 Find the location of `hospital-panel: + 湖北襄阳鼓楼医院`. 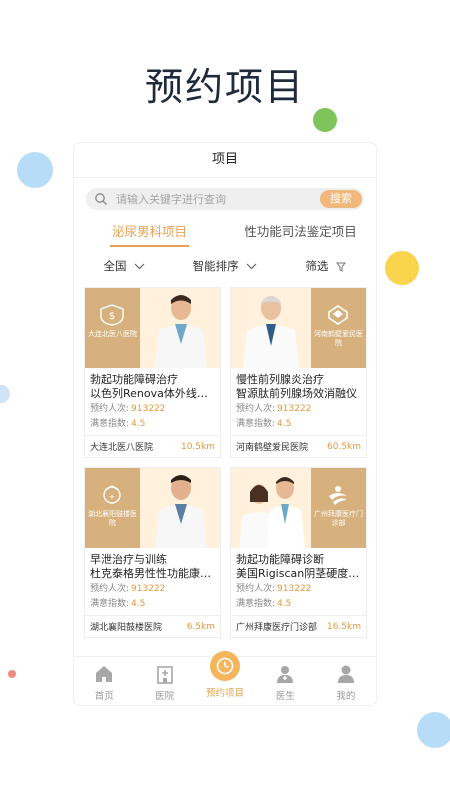

hospital-panel: + 湖北襄阳鼓楼医院 is located at coordinates (112, 508).